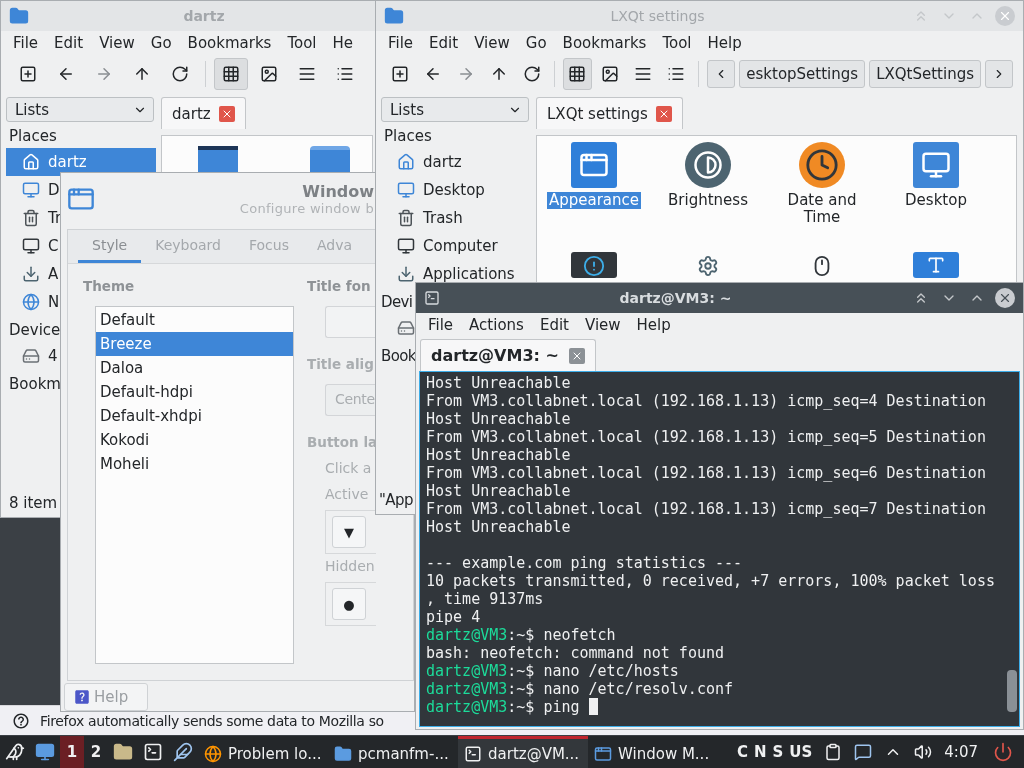 Image resolution: width=1024 pixels, height=768 pixels. I want to click on keyboard-indicator: S, so click(778, 752).